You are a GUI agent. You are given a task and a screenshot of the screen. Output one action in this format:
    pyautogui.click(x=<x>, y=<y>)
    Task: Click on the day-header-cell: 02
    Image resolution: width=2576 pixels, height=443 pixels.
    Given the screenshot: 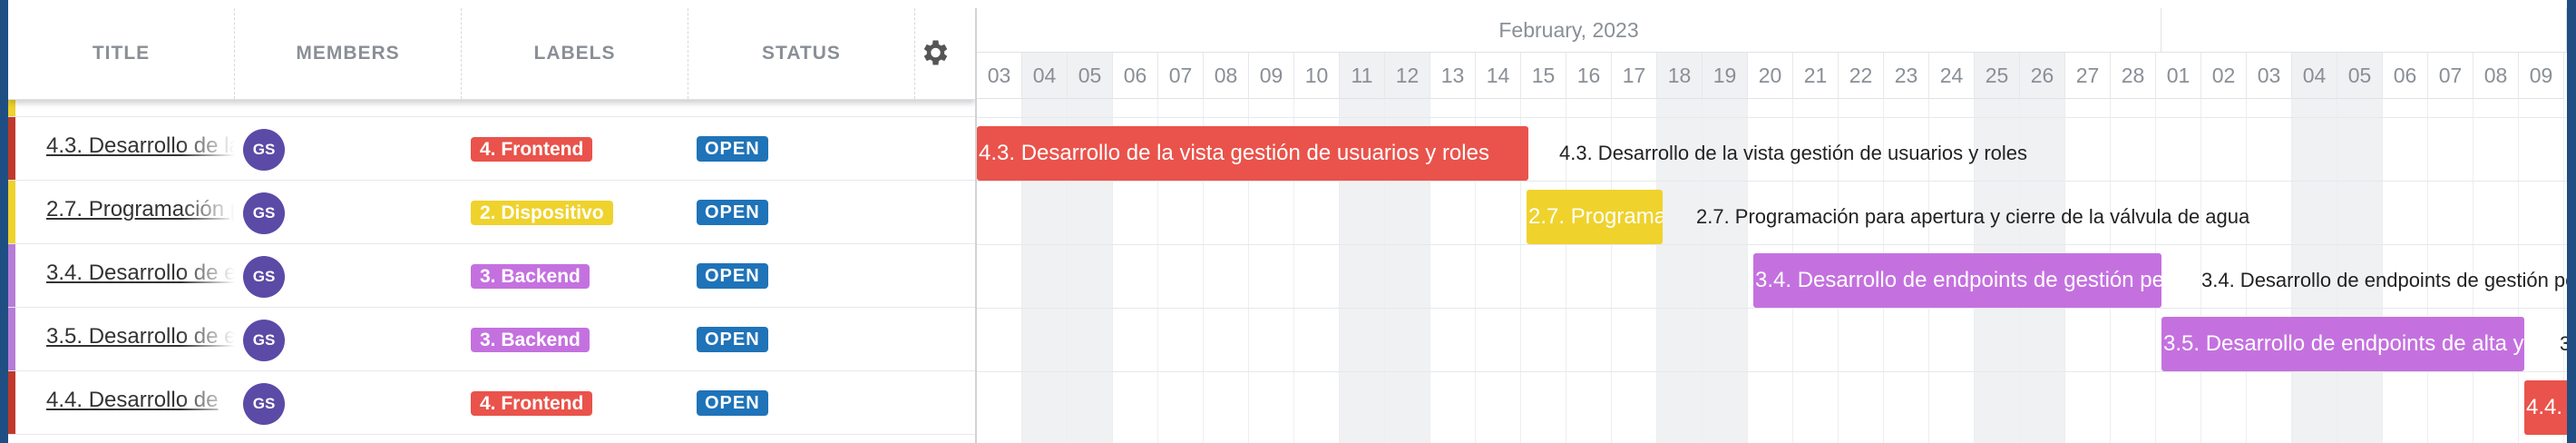 What is the action you would take?
    pyautogui.click(x=2224, y=76)
    